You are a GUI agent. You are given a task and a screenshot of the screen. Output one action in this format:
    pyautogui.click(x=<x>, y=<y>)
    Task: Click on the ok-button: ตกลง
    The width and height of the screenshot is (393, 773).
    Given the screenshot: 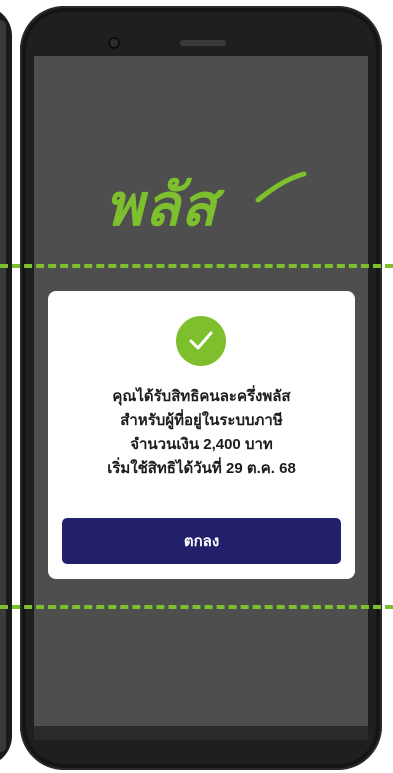 What is the action you would take?
    pyautogui.click(x=201, y=541)
    